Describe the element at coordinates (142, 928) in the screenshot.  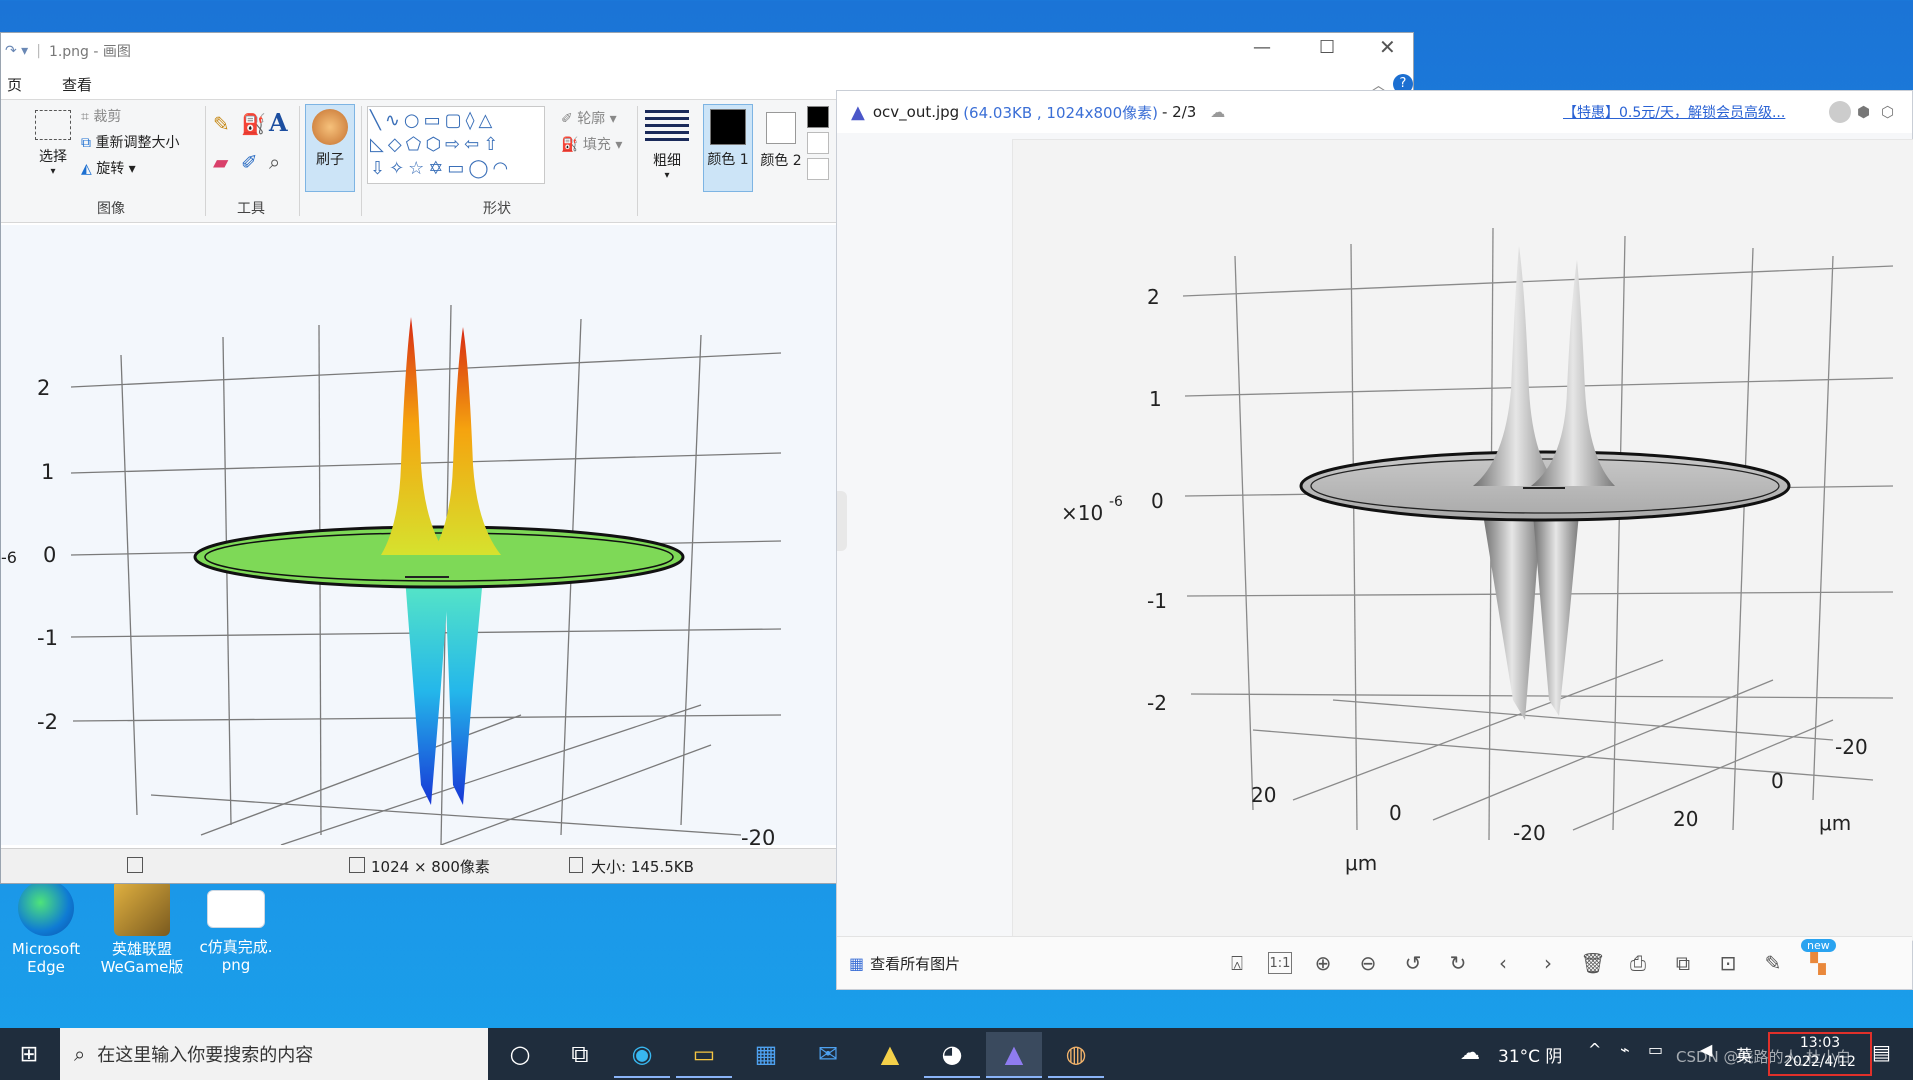
I see `desktop-icon-wegame: 英雄联盟 WeGame版` at that location.